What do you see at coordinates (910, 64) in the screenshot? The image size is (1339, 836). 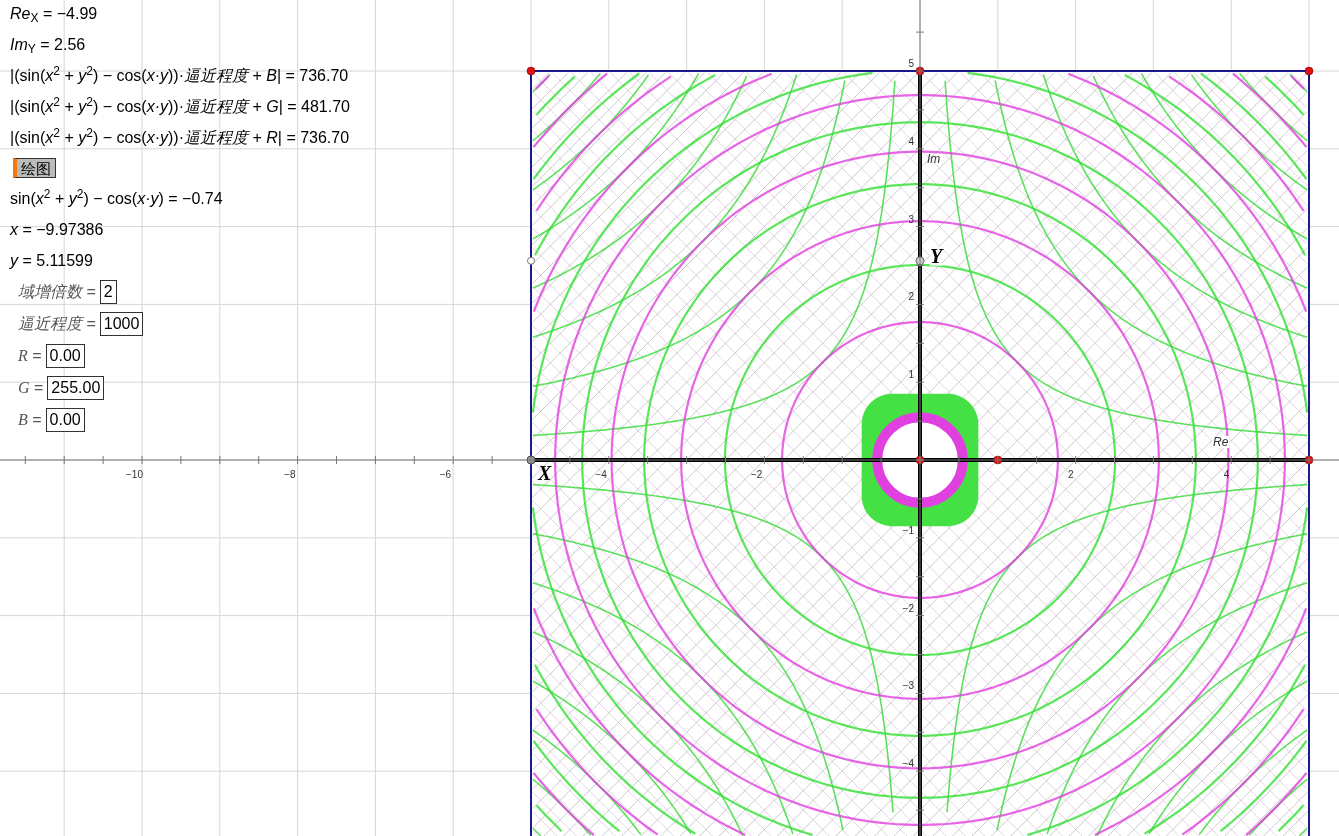 I see `axis-tick-label: 5` at bounding box center [910, 64].